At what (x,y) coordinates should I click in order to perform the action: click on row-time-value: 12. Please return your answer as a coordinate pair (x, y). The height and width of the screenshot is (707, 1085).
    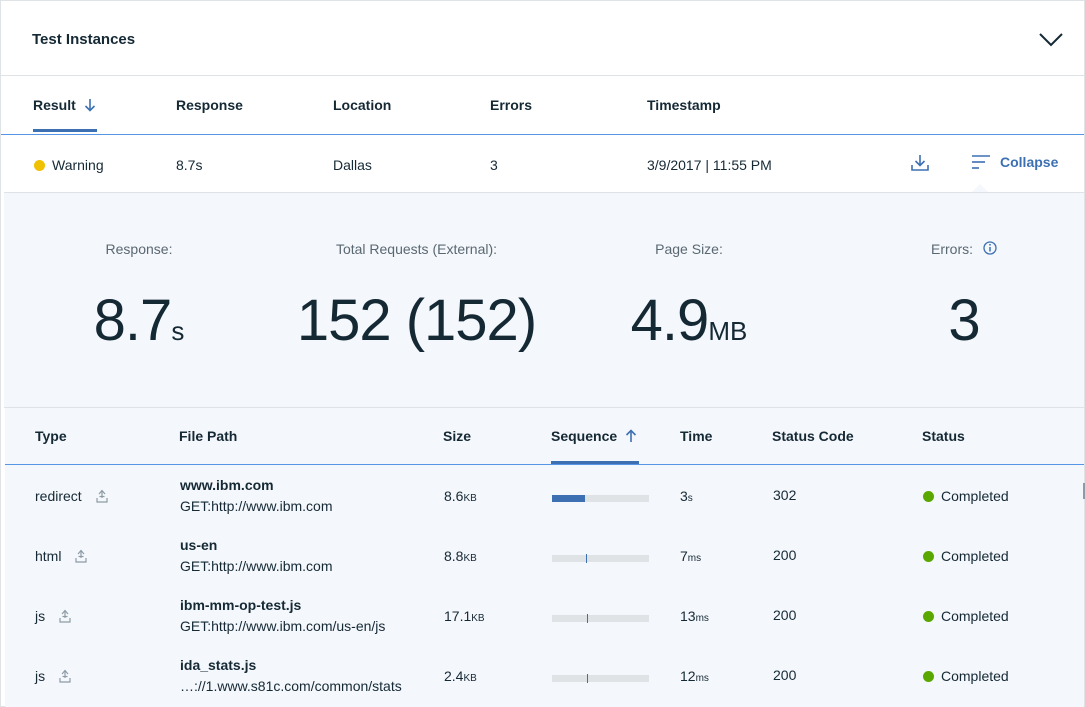
    Looking at the image, I should click on (688, 676).